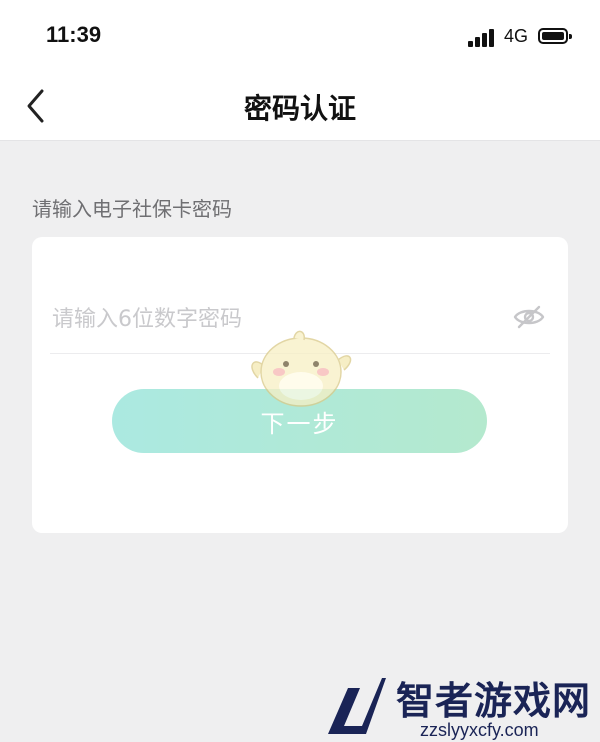 The image size is (600, 742). Describe the element at coordinates (74, 34) in the screenshot. I see `status-time: 11:39` at that location.